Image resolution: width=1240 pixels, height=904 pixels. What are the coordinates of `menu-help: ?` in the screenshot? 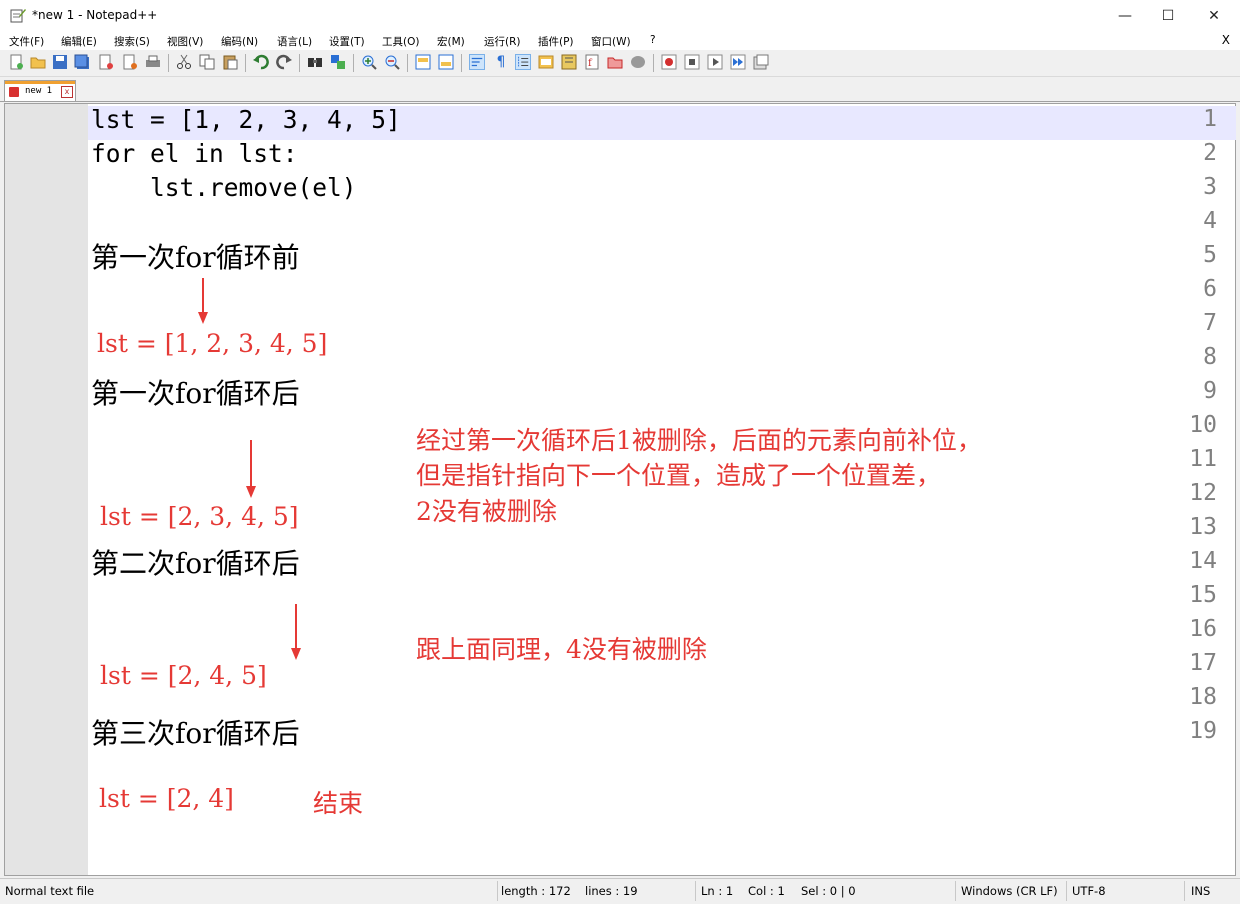 It's located at (653, 40).